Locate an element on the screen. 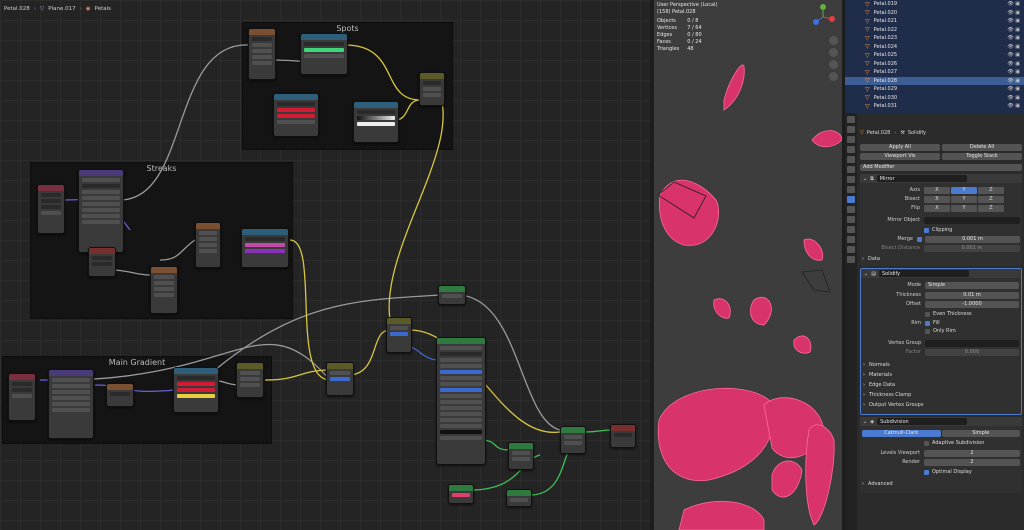 The height and width of the screenshot is (530, 1024). levels-viewport-field: 2 is located at coordinates (972, 453).